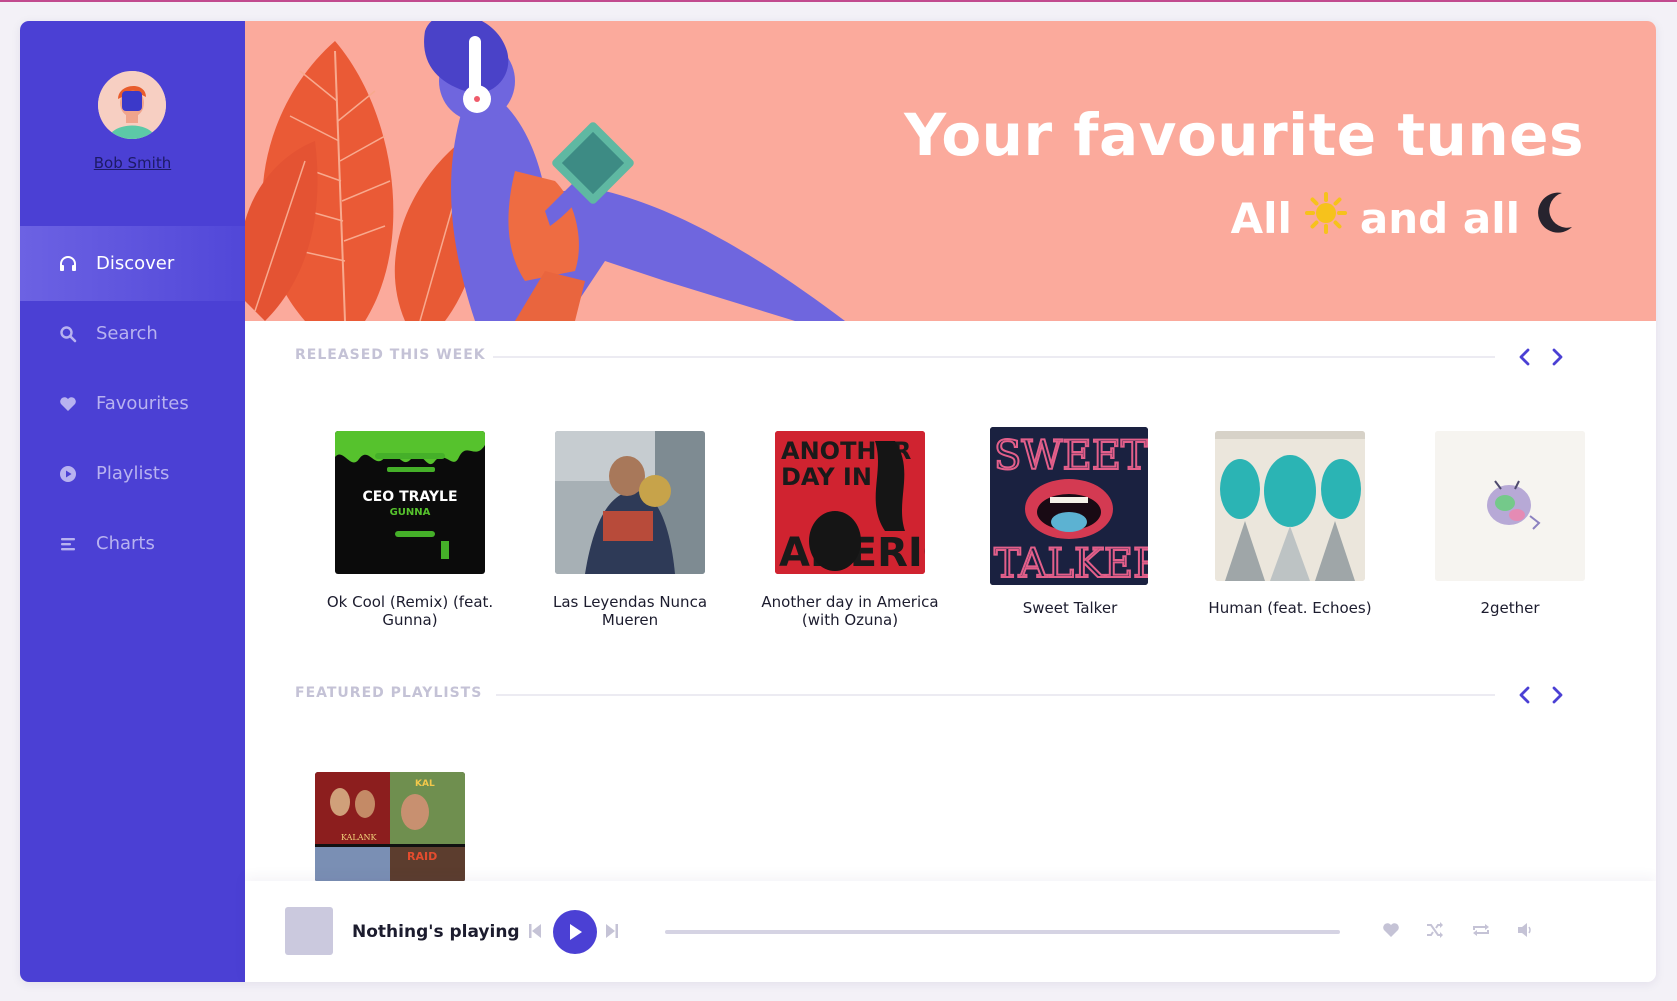  I want to click on released-next-button, so click(1557, 357).